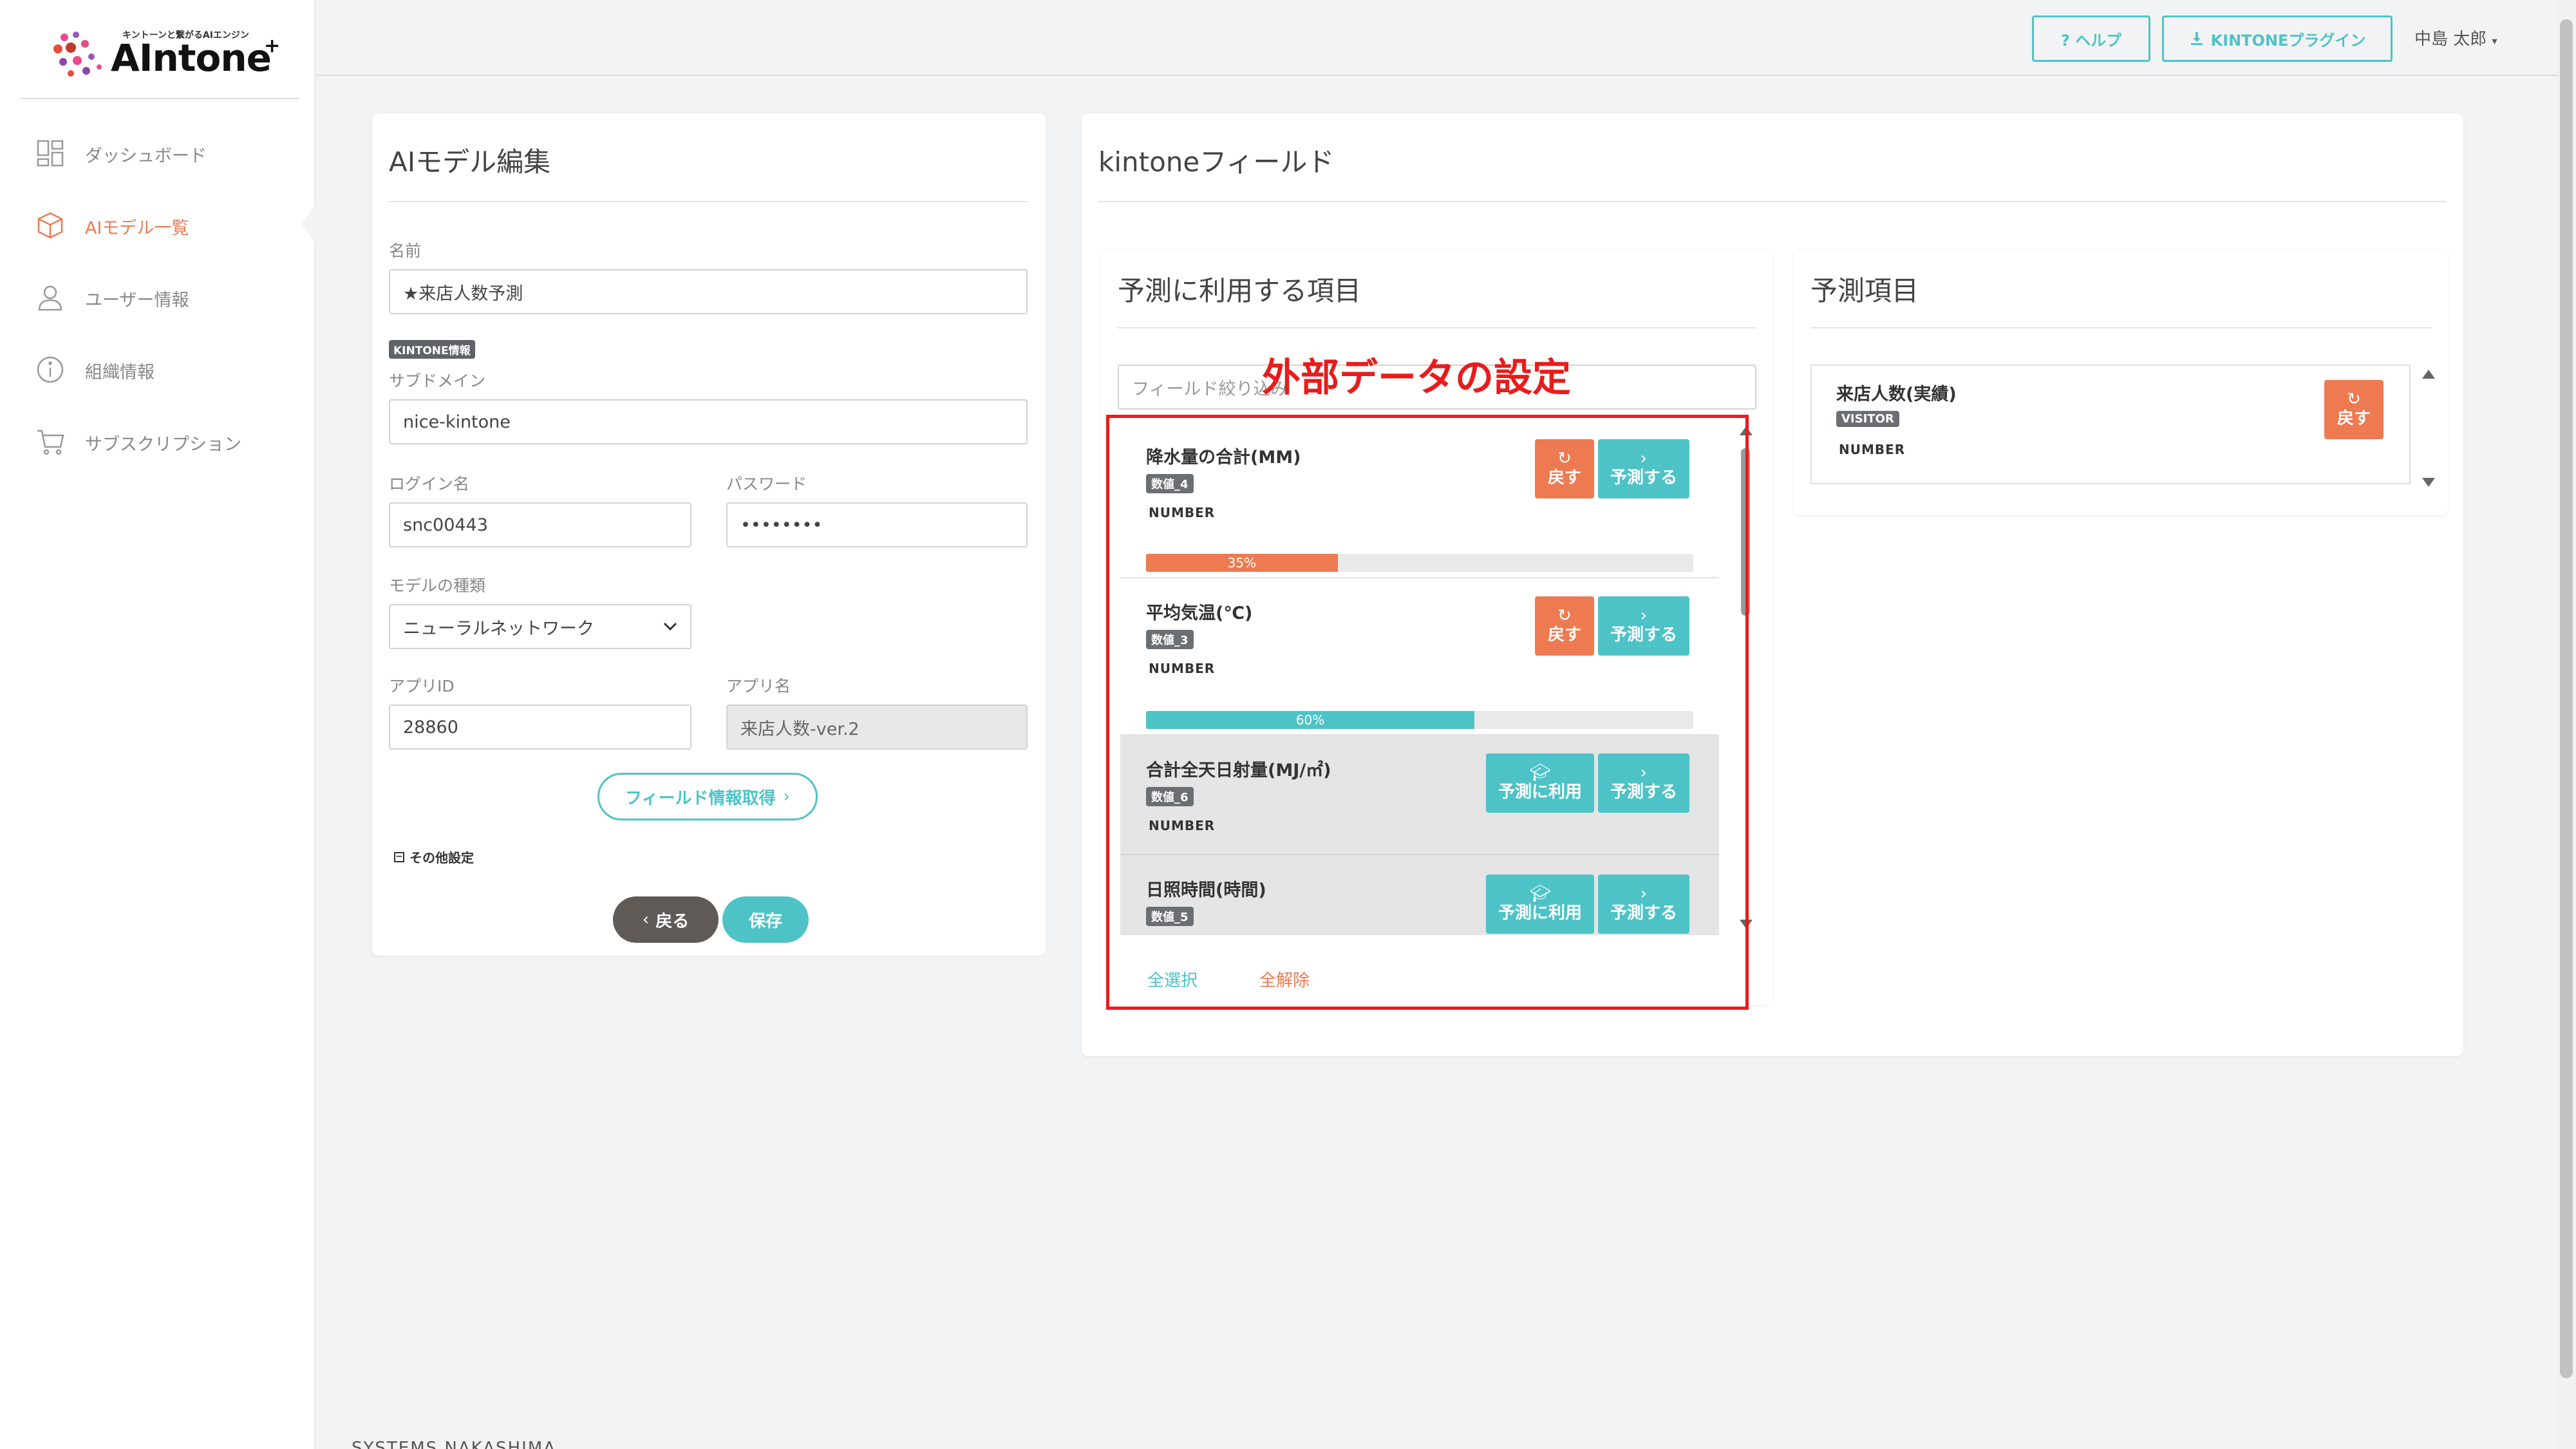 This screenshot has width=2576, height=1449. I want to click on refresh-icon: ↻, so click(2354, 400).